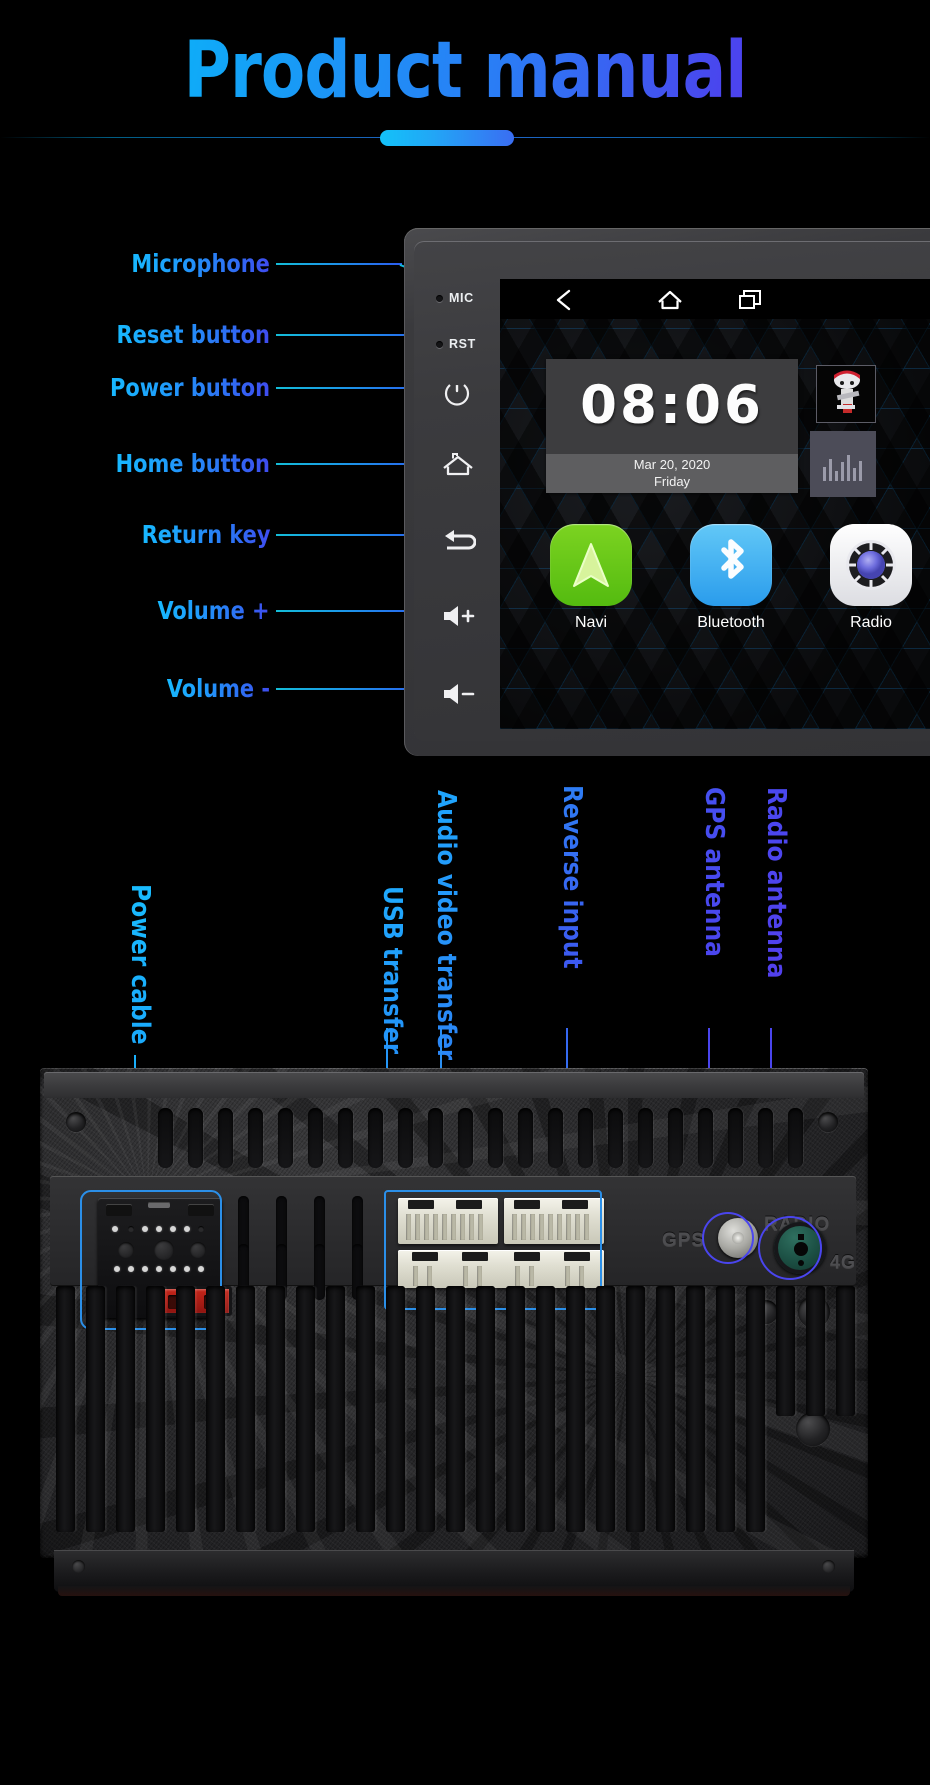 The width and height of the screenshot is (930, 1785). I want to click on title-block: Product manual, so click(465, 80).